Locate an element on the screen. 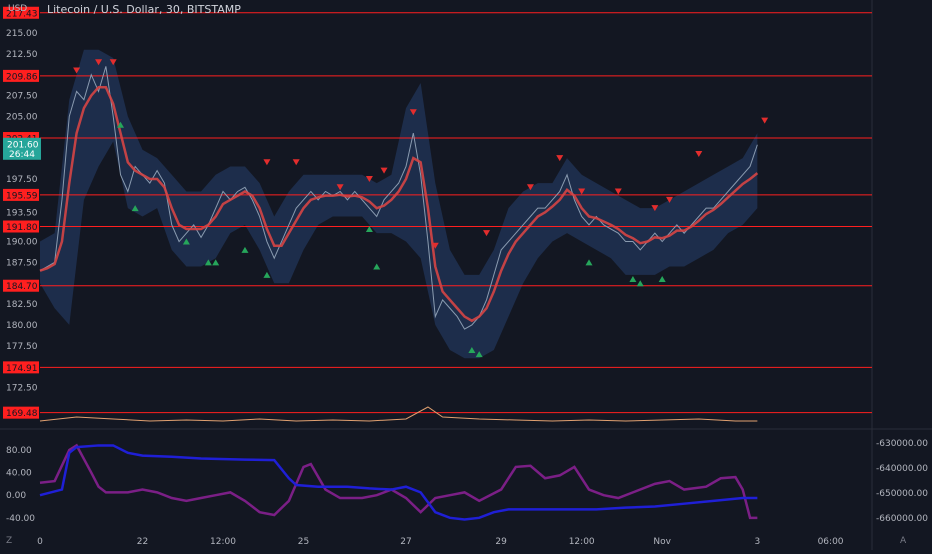 The image size is (932, 554). time-tick-label: 22 is located at coordinates (142, 542).